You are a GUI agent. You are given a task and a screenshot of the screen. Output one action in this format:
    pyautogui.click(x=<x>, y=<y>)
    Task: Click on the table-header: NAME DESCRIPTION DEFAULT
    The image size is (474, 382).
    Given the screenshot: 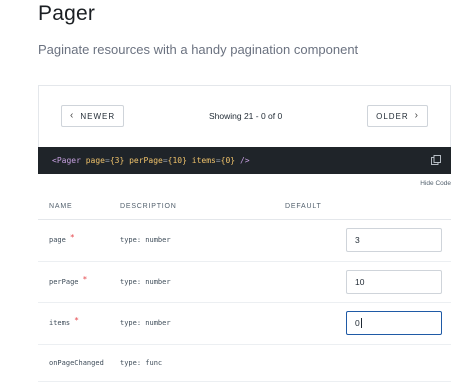 What is the action you would take?
    pyautogui.click(x=244, y=207)
    